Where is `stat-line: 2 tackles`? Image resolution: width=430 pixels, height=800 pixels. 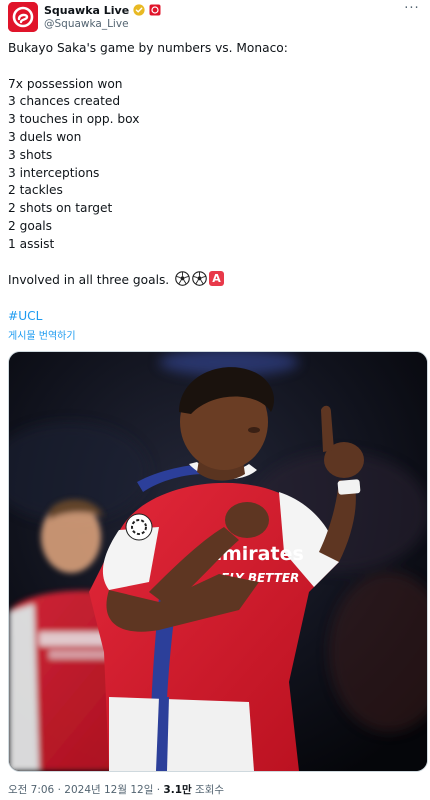 stat-line: 2 tackles is located at coordinates (35, 190).